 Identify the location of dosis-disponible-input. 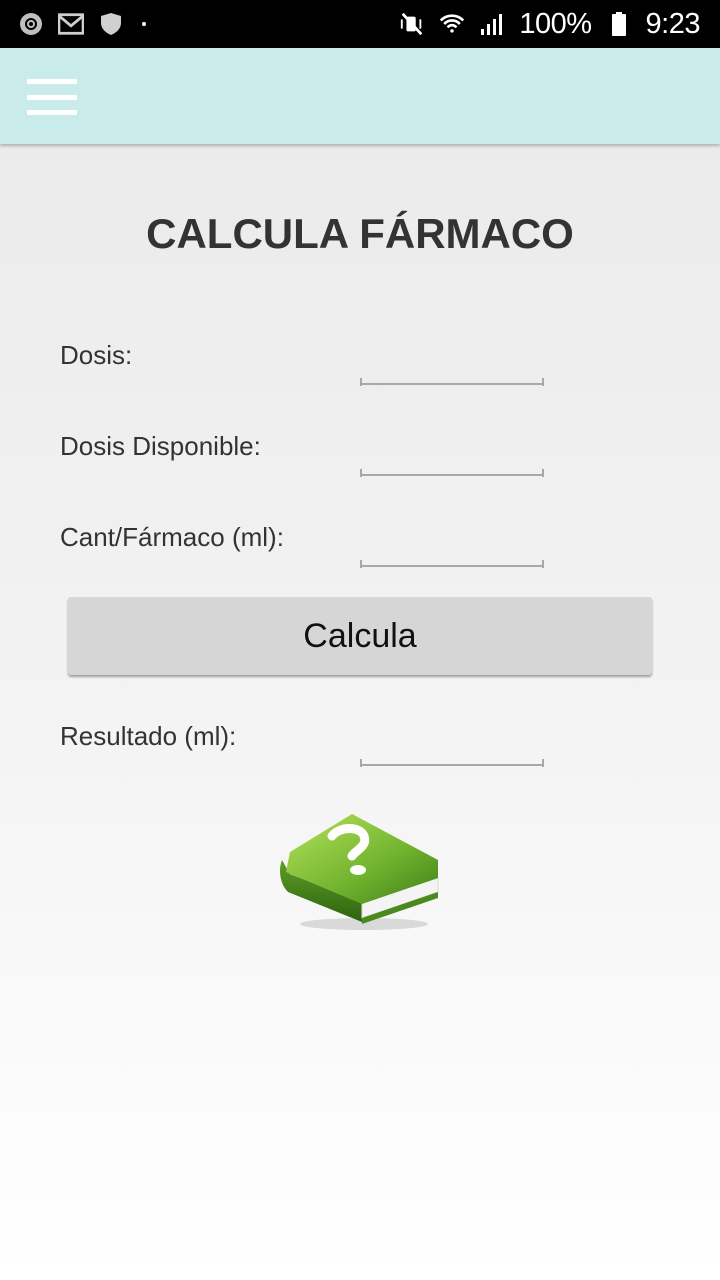
(452, 456).